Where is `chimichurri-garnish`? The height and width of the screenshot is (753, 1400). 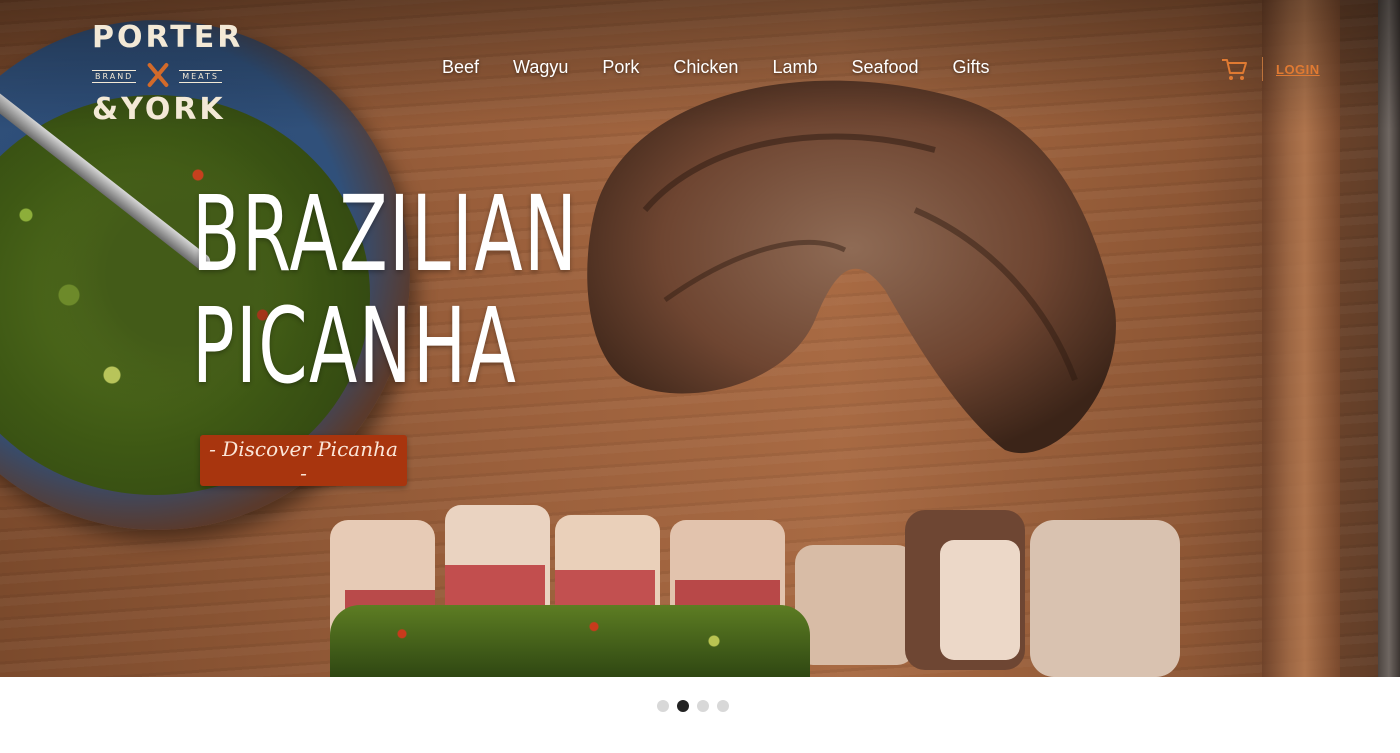
chimichurri-garnish is located at coordinates (570, 641).